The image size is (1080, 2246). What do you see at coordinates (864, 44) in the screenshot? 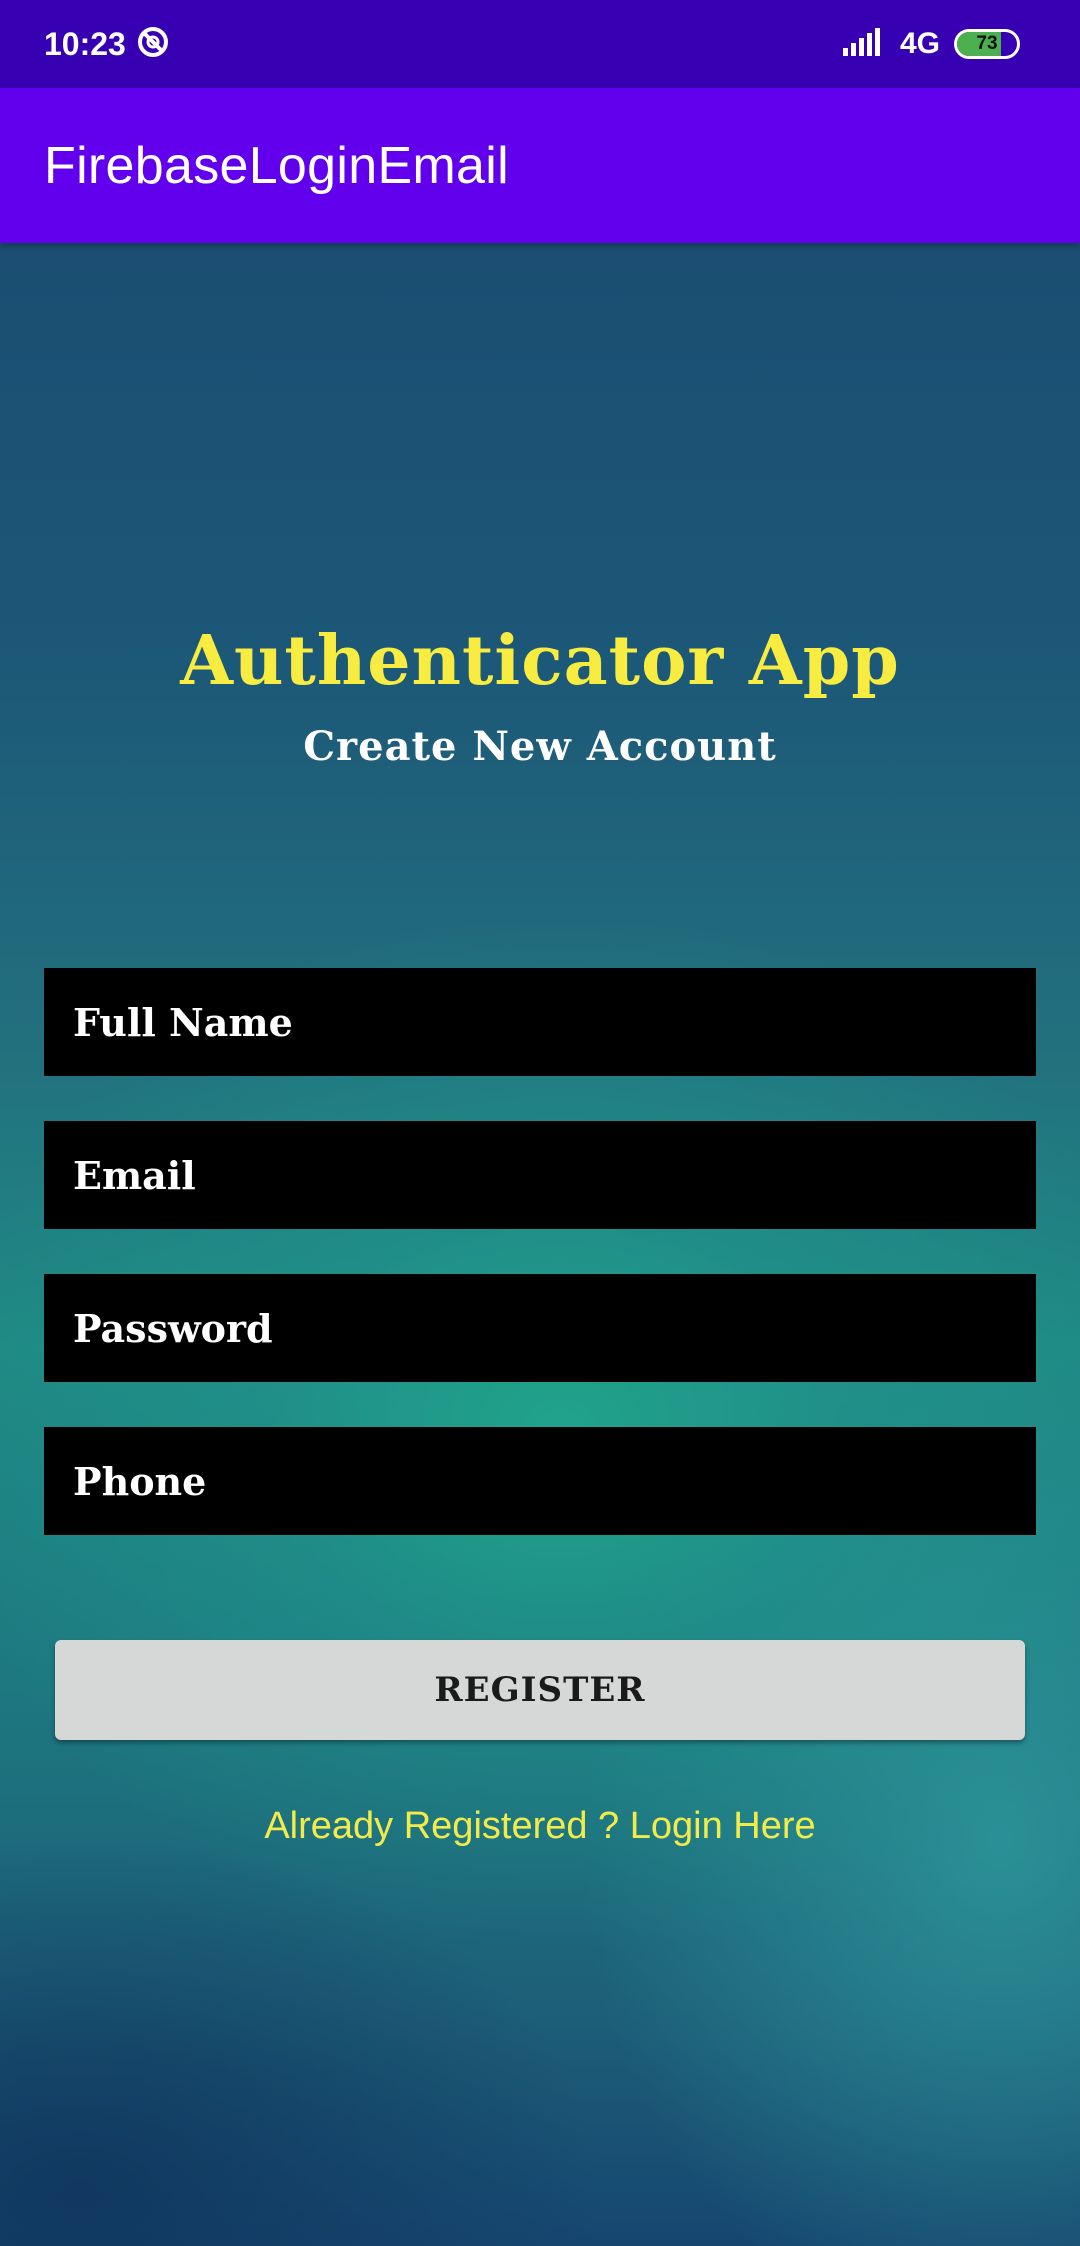
I see `signal-icon` at bounding box center [864, 44].